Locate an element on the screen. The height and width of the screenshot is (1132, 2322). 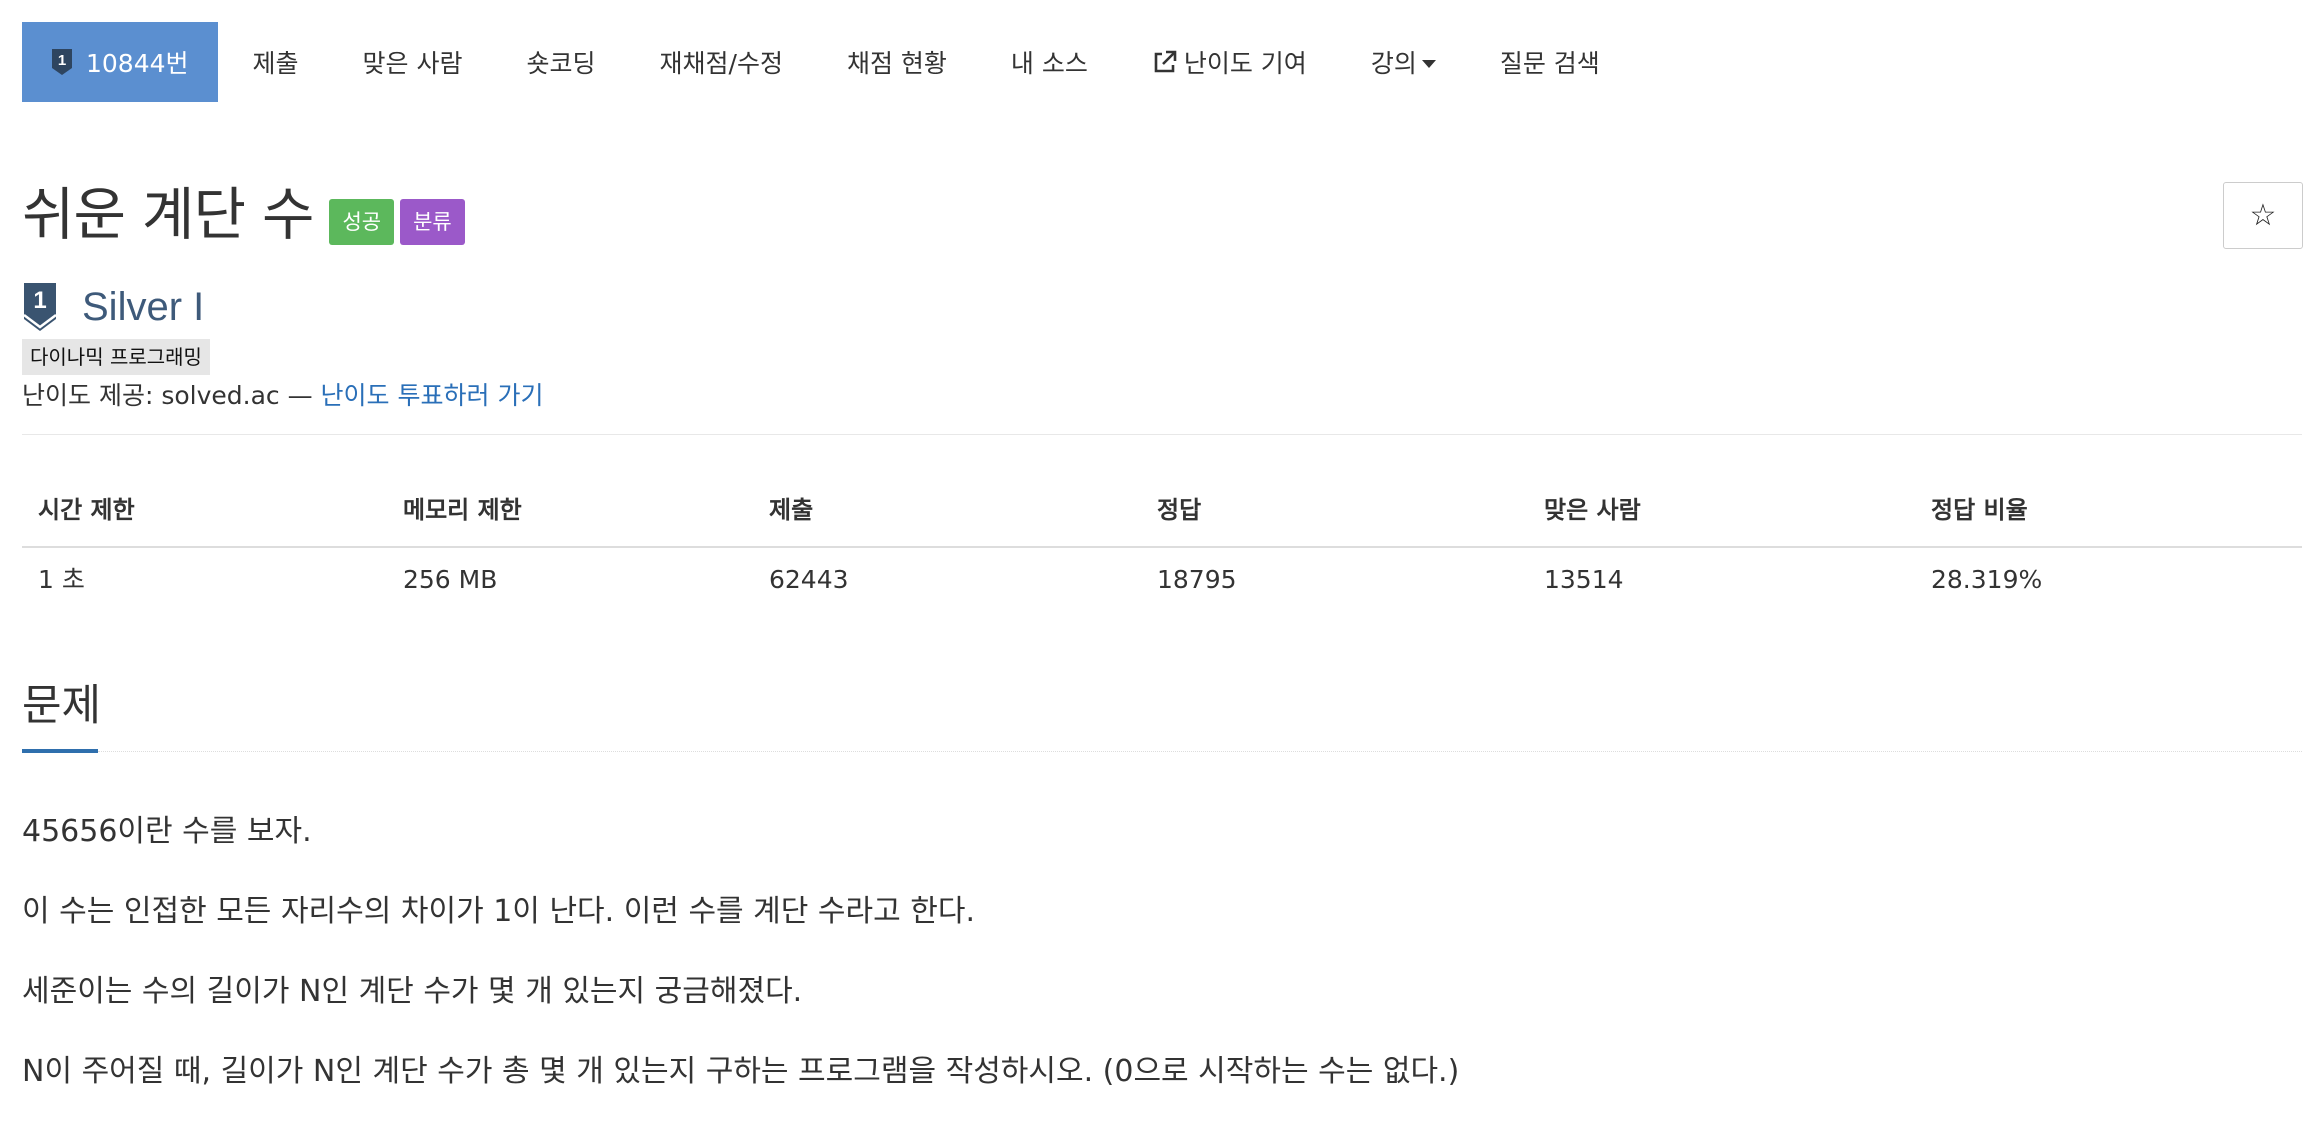
table-row: 1 초 256 MB 62443 18795 13514 28.319% is located at coordinates (1162, 580).